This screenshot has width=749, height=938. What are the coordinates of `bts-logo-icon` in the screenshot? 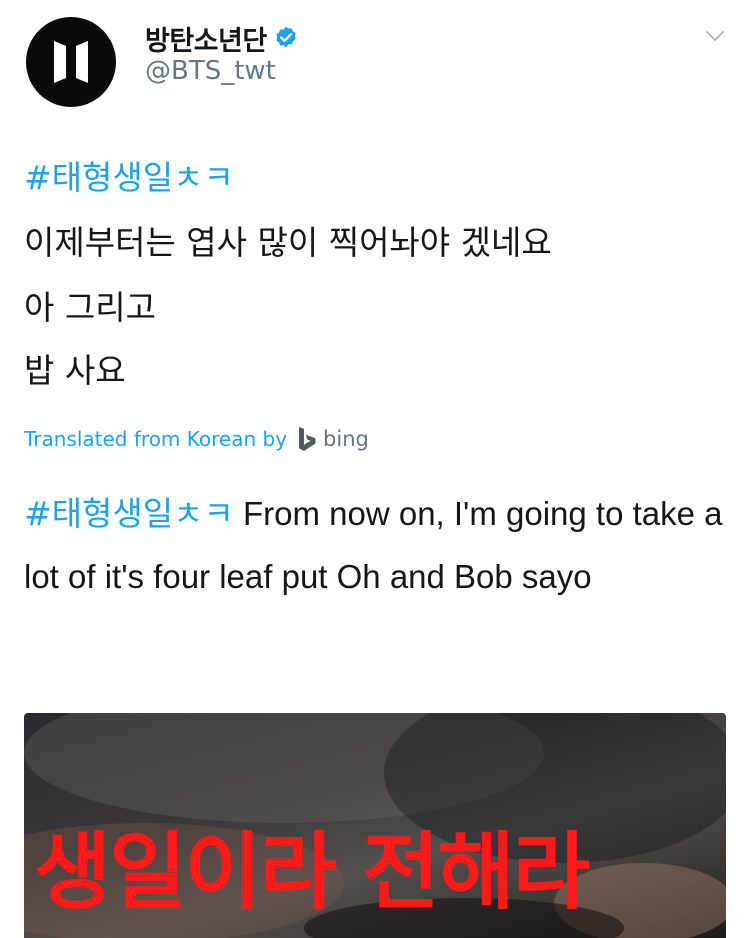 It's located at (71, 62).